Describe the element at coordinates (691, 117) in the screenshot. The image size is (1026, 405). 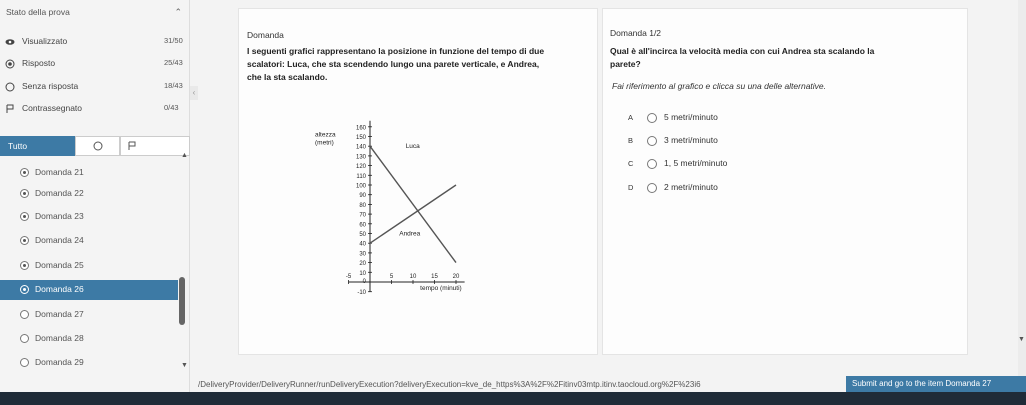
I see `option-text: 5 metri/minuto` at that location.